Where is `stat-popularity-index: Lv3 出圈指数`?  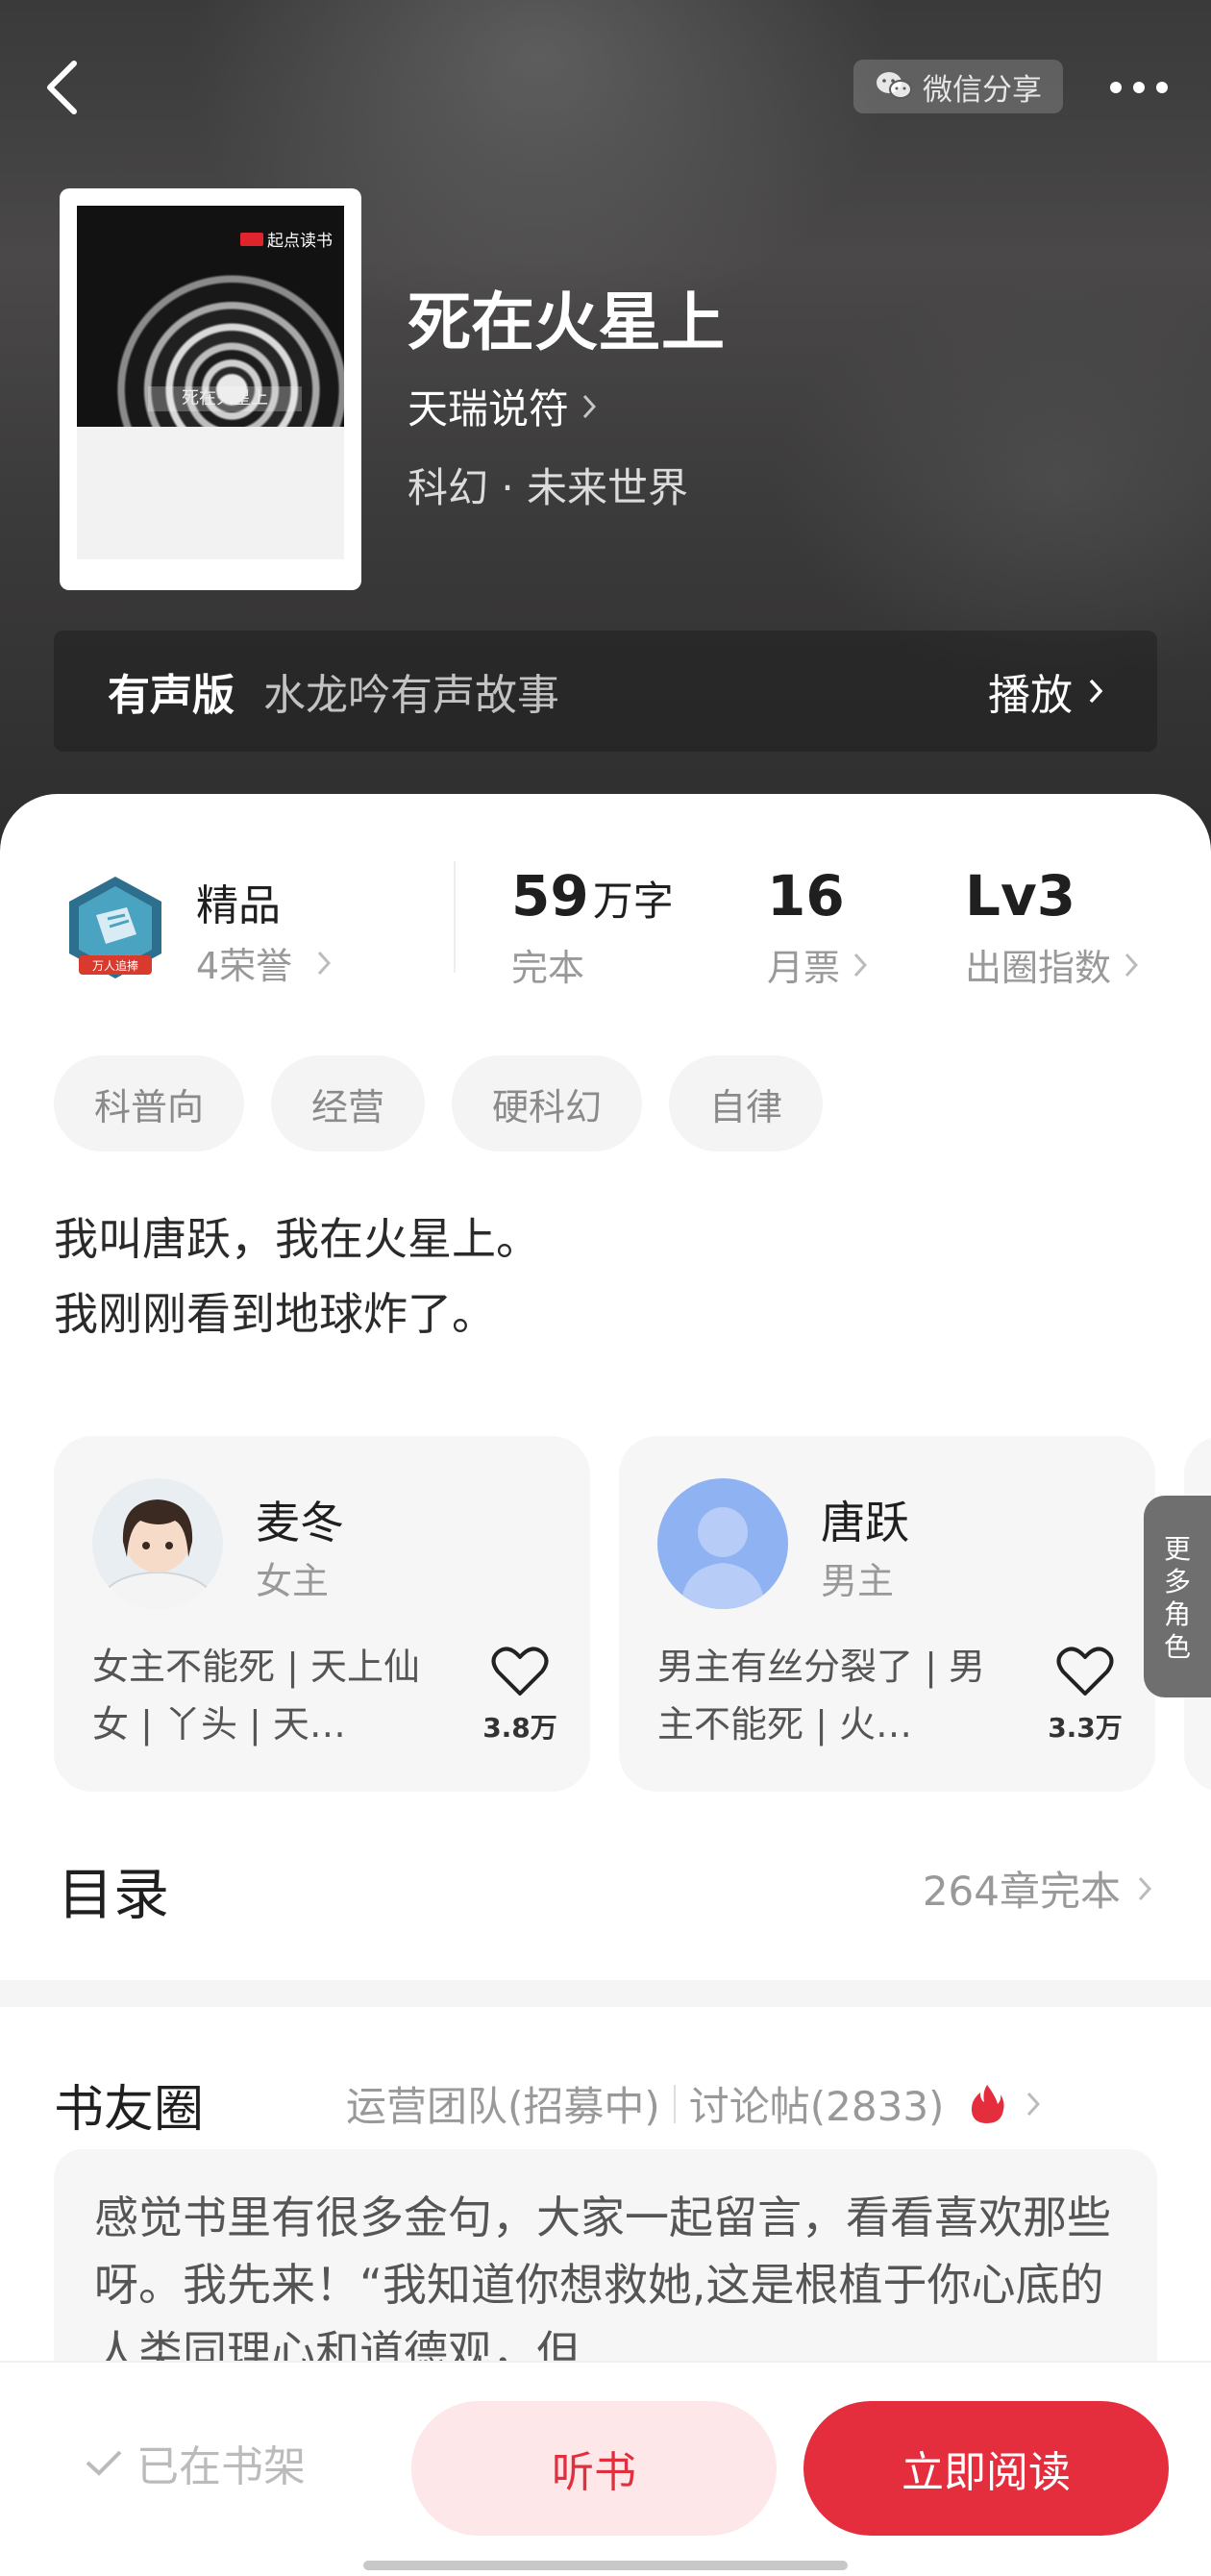
stat-popularity-index: Lv3 出圈指数 is located at coordinates (1052, 927).